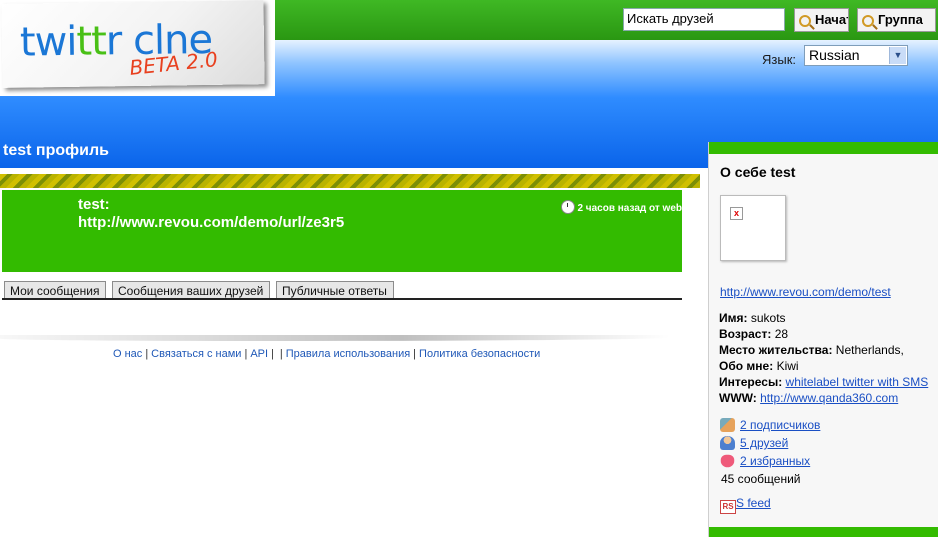 The height and width of the screenshot is (537, 938). Describe the element at coordinates (787, 366) in the screenshot. I see `info-about-value: Kiwi` at that location.